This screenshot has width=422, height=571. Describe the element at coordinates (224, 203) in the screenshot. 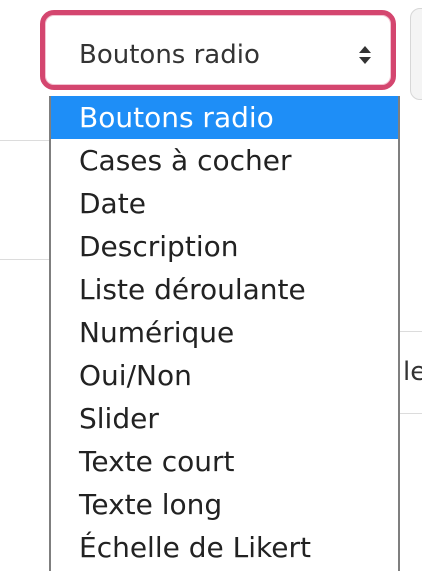

I see `dropdown-option-date: Date` at that location.